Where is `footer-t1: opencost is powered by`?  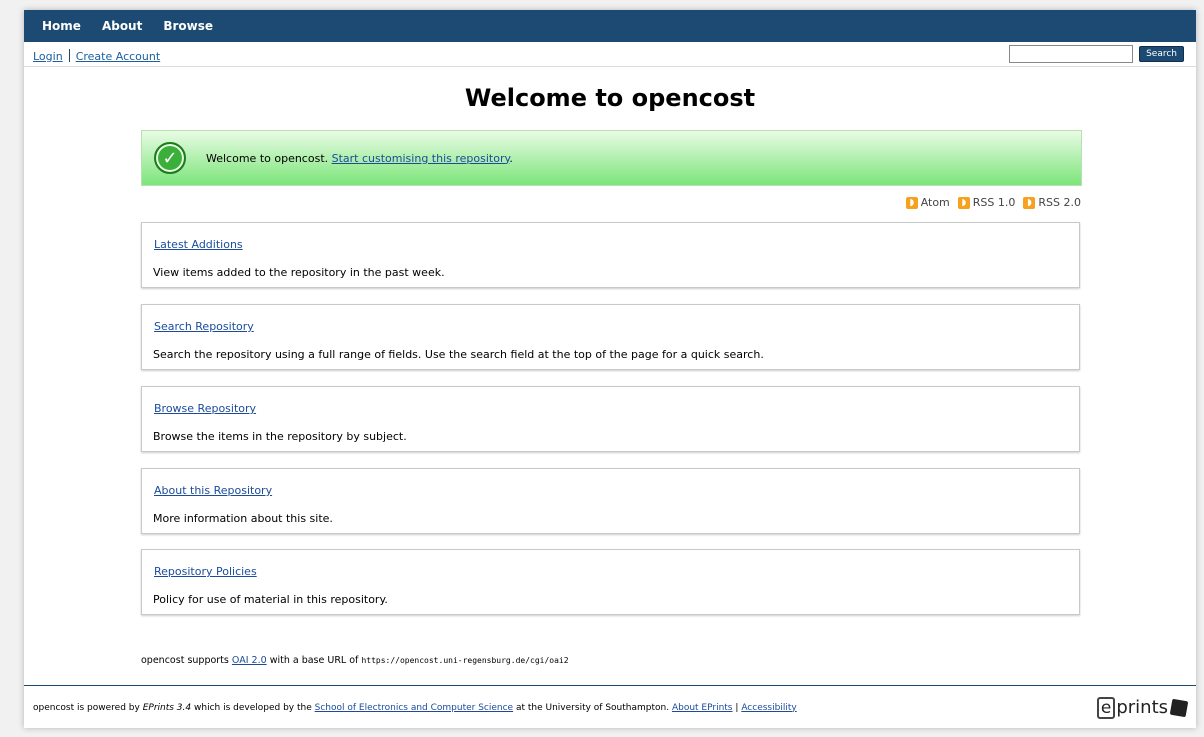
footer-t1: opencost is powered by is located at coordinates (86, 707).